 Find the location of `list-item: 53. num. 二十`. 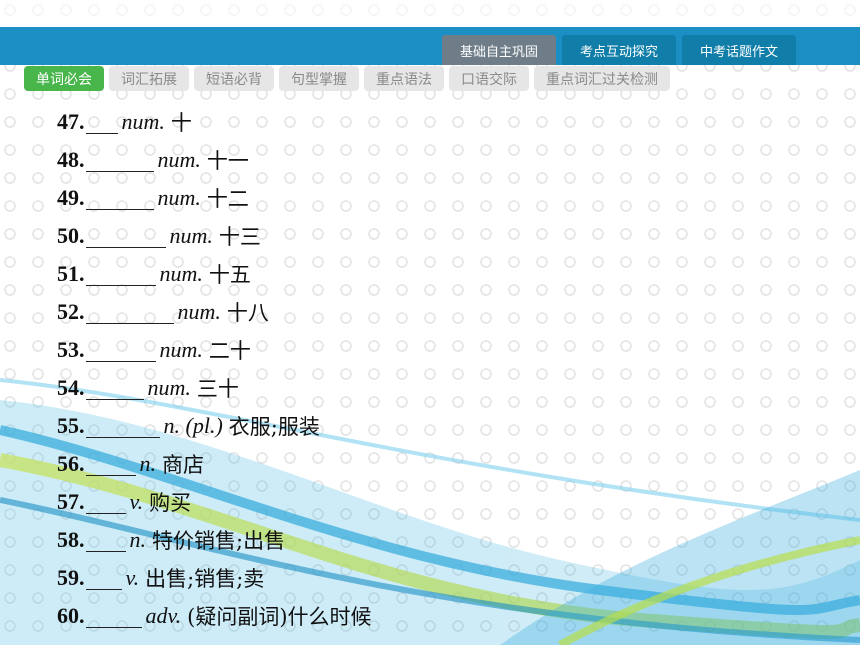

list-item: 53. num. 二十 is located at coordinates (214, 350).